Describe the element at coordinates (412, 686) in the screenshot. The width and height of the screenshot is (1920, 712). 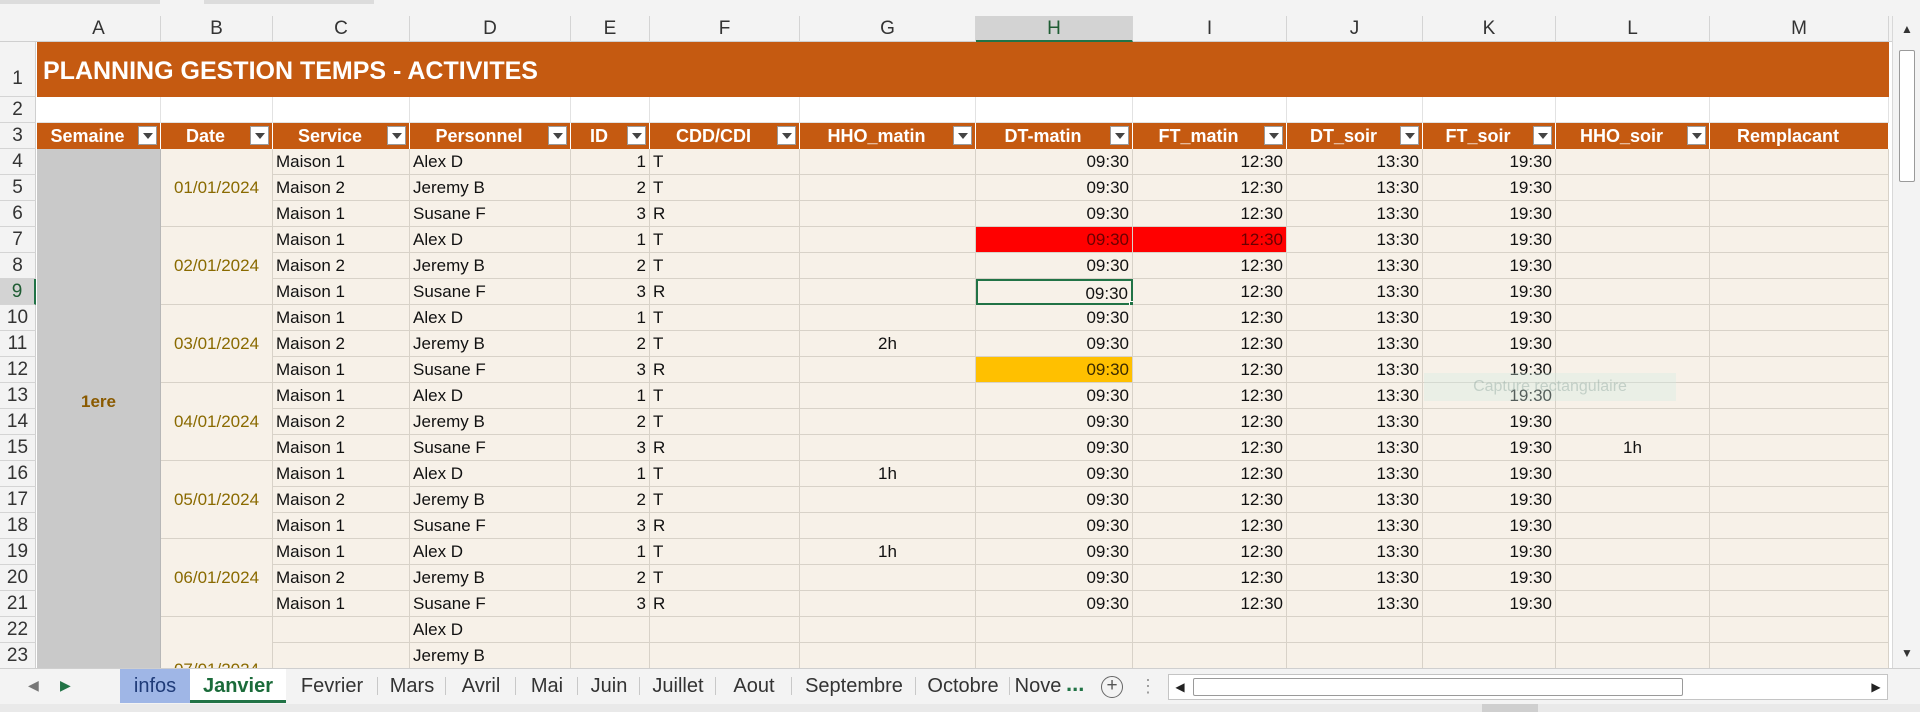
I see `sheet-tab-mars: Mars` at that location.